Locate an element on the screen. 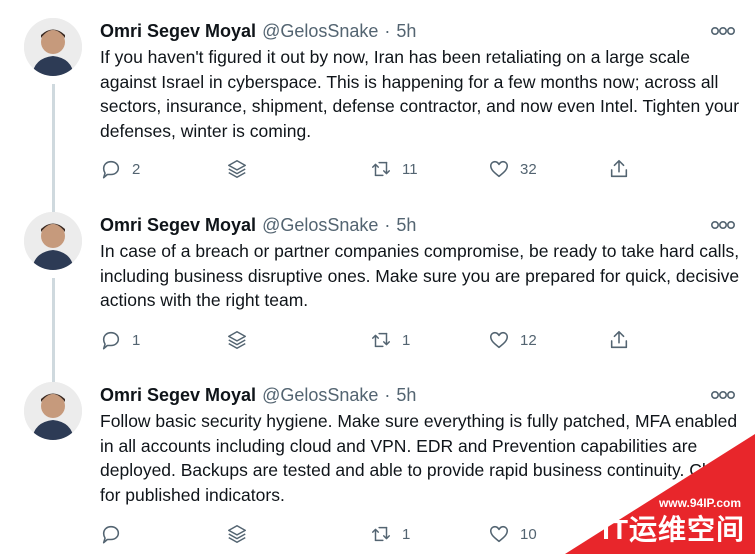 Image resolution: width=755 pixels, height=554 pixels. like-count: 12 is located at coordinates (528, 340).